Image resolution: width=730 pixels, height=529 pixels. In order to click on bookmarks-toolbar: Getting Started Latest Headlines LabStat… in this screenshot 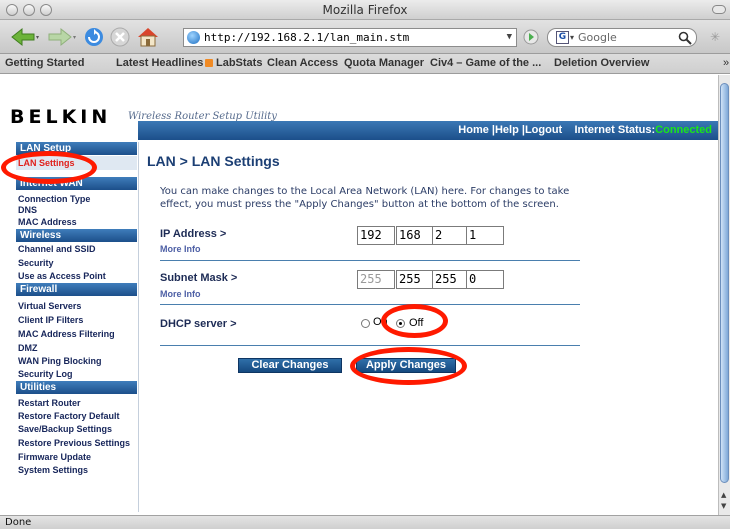, I will do `click(365, 64)`.